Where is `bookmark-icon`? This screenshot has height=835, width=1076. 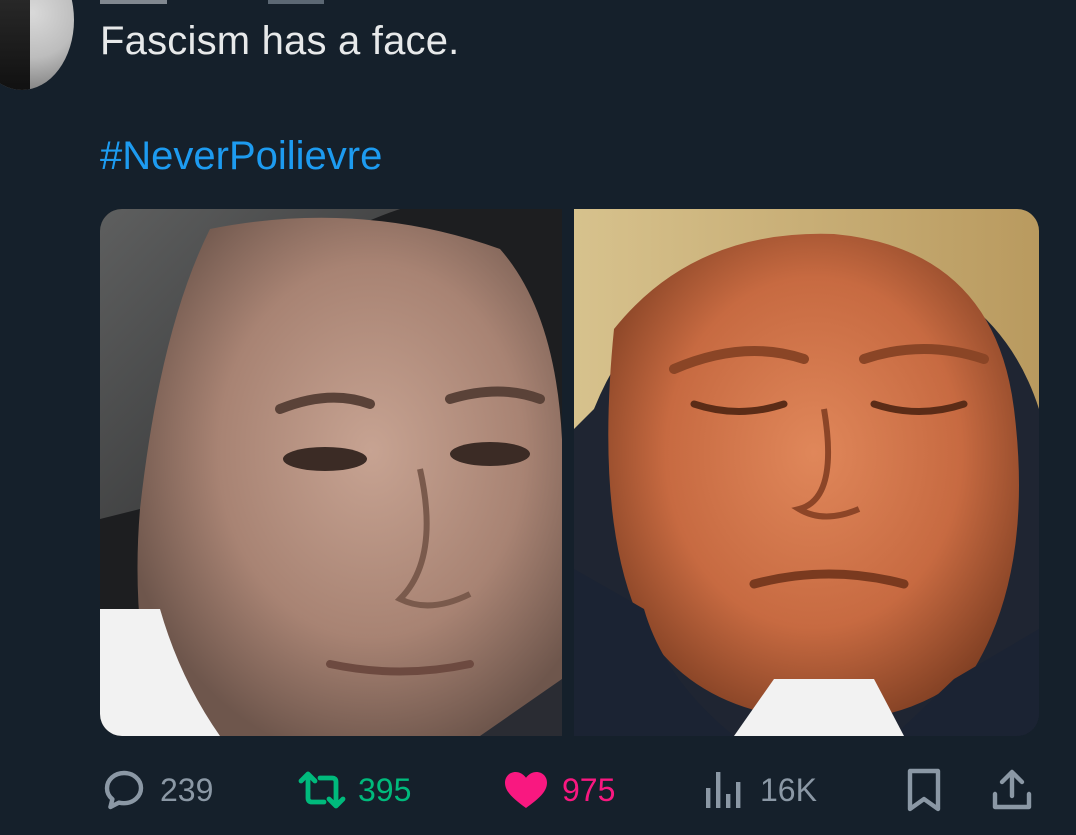 bookmark-icon is located at coordinates (924, 790).